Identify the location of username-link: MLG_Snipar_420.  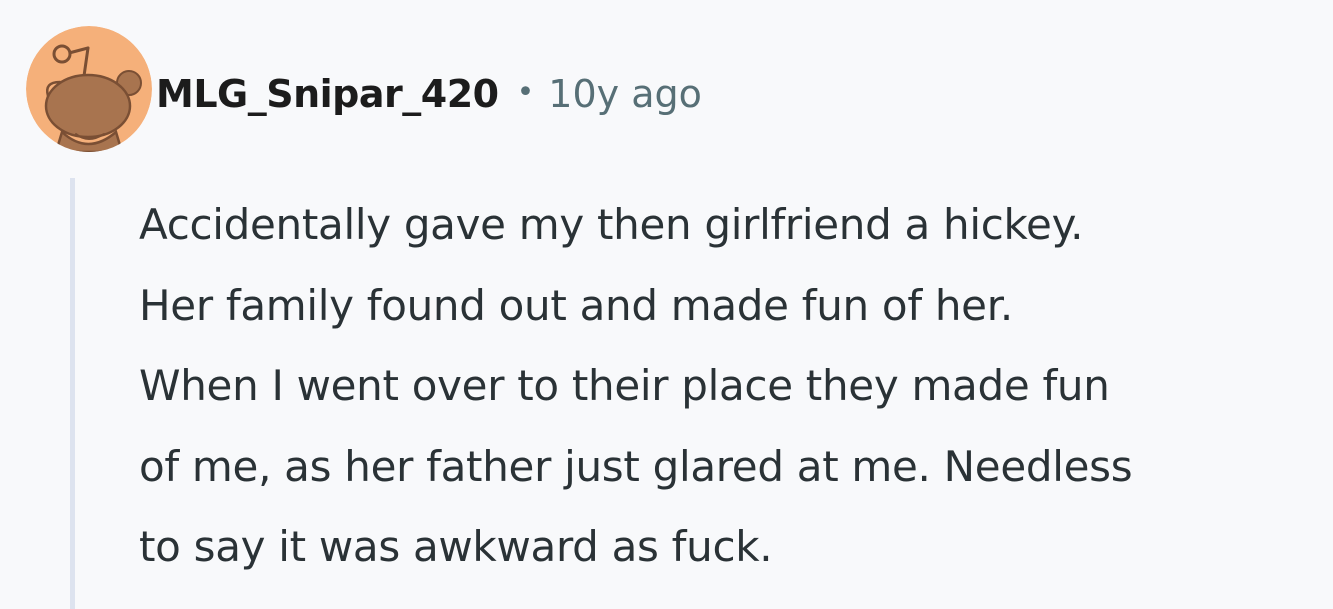
(327, 94).